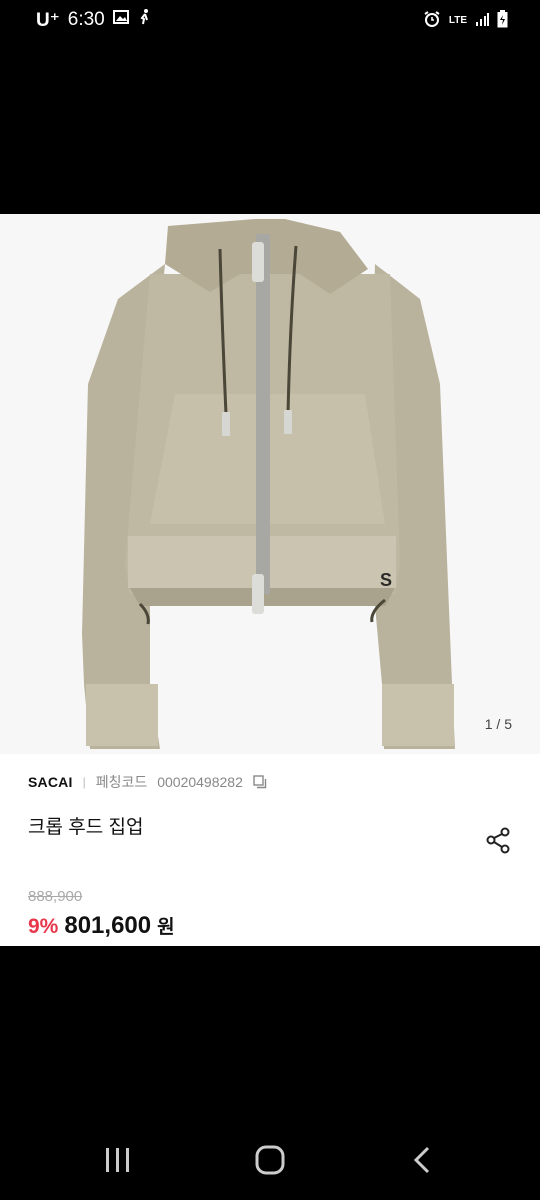 The image size is (540, 1200). I want to click on battery-icon, so click(502, 20).